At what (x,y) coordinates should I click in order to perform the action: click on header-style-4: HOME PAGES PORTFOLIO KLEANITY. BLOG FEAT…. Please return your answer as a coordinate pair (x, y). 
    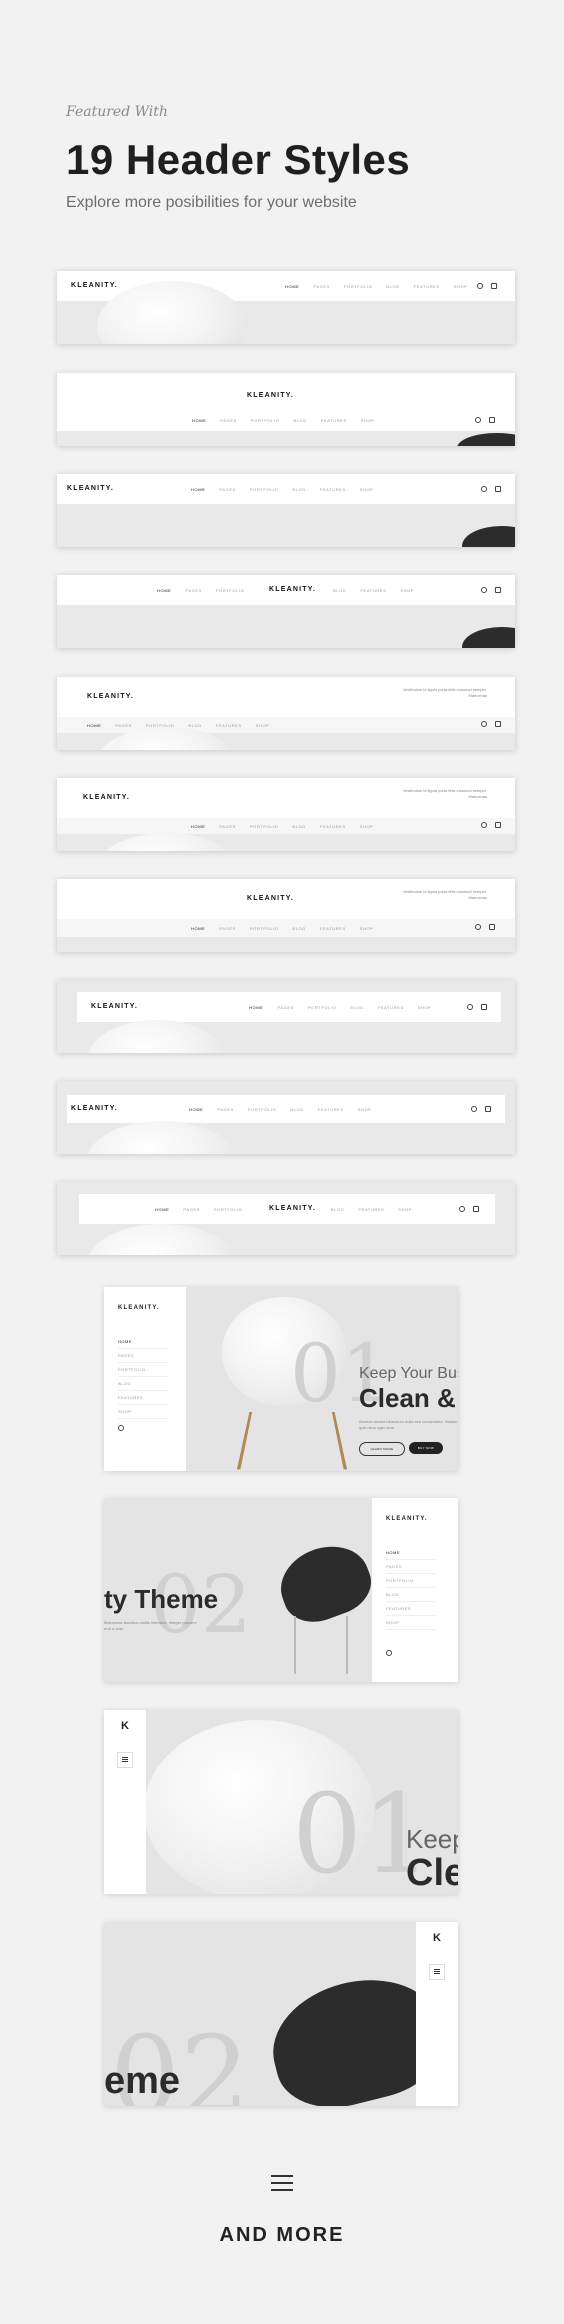
    Looking at the image, I should click on (286, 611).